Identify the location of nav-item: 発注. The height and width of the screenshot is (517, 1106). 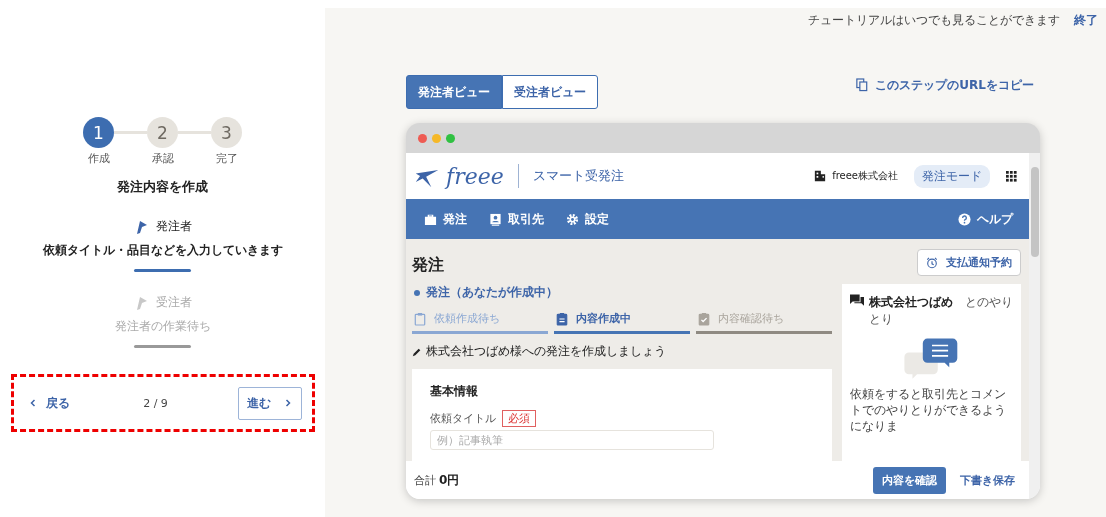
(445, 219).